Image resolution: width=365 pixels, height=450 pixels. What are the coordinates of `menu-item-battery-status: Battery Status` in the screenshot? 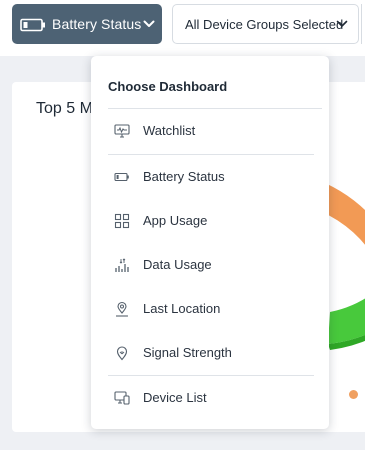 It's located at (210, 177).